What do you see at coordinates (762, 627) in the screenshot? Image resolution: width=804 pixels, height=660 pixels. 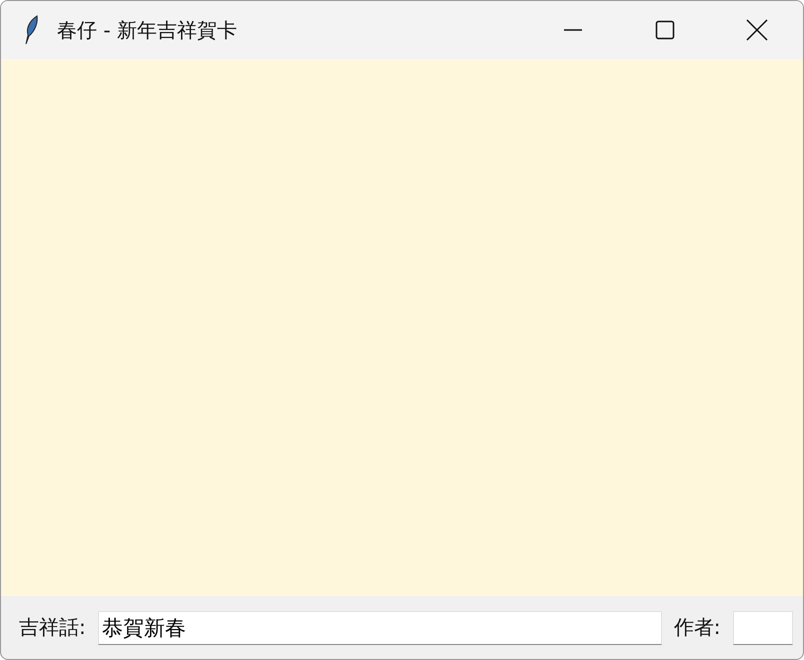 I see `input-field` at bounding box center [762, 627].